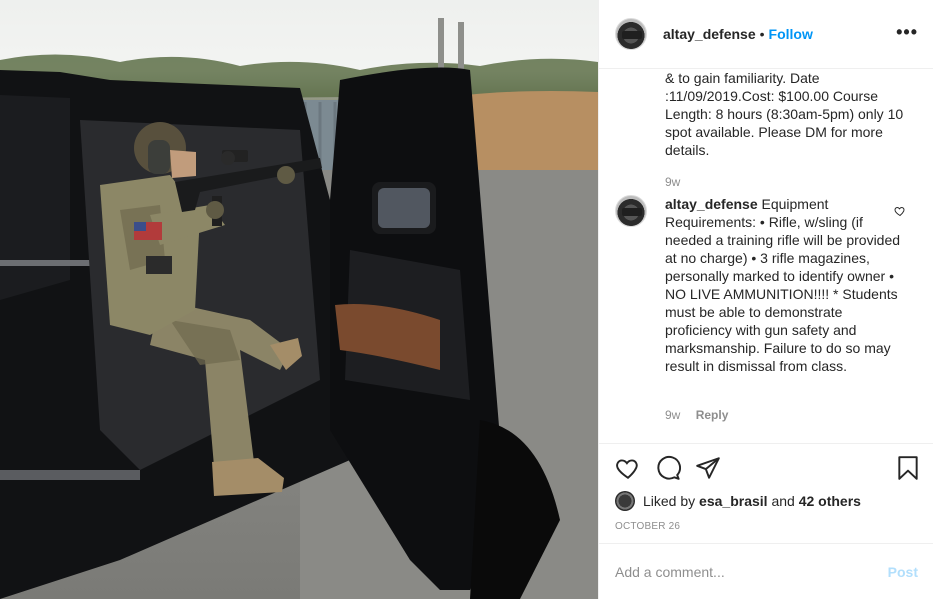 This screenshot has width=933, height=599. I want to click on share-icon, so click(708, 468).